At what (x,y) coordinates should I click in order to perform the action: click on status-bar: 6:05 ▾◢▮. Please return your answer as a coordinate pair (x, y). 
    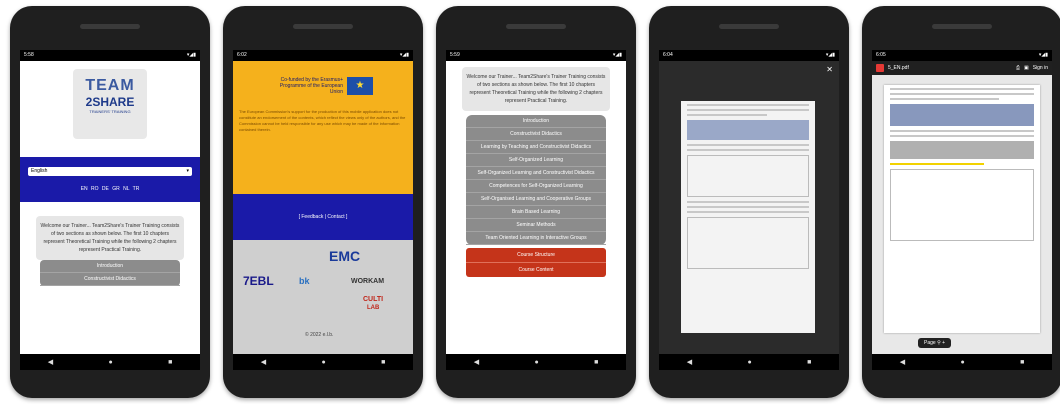
    Looking at the image, I should click on (962, 55).